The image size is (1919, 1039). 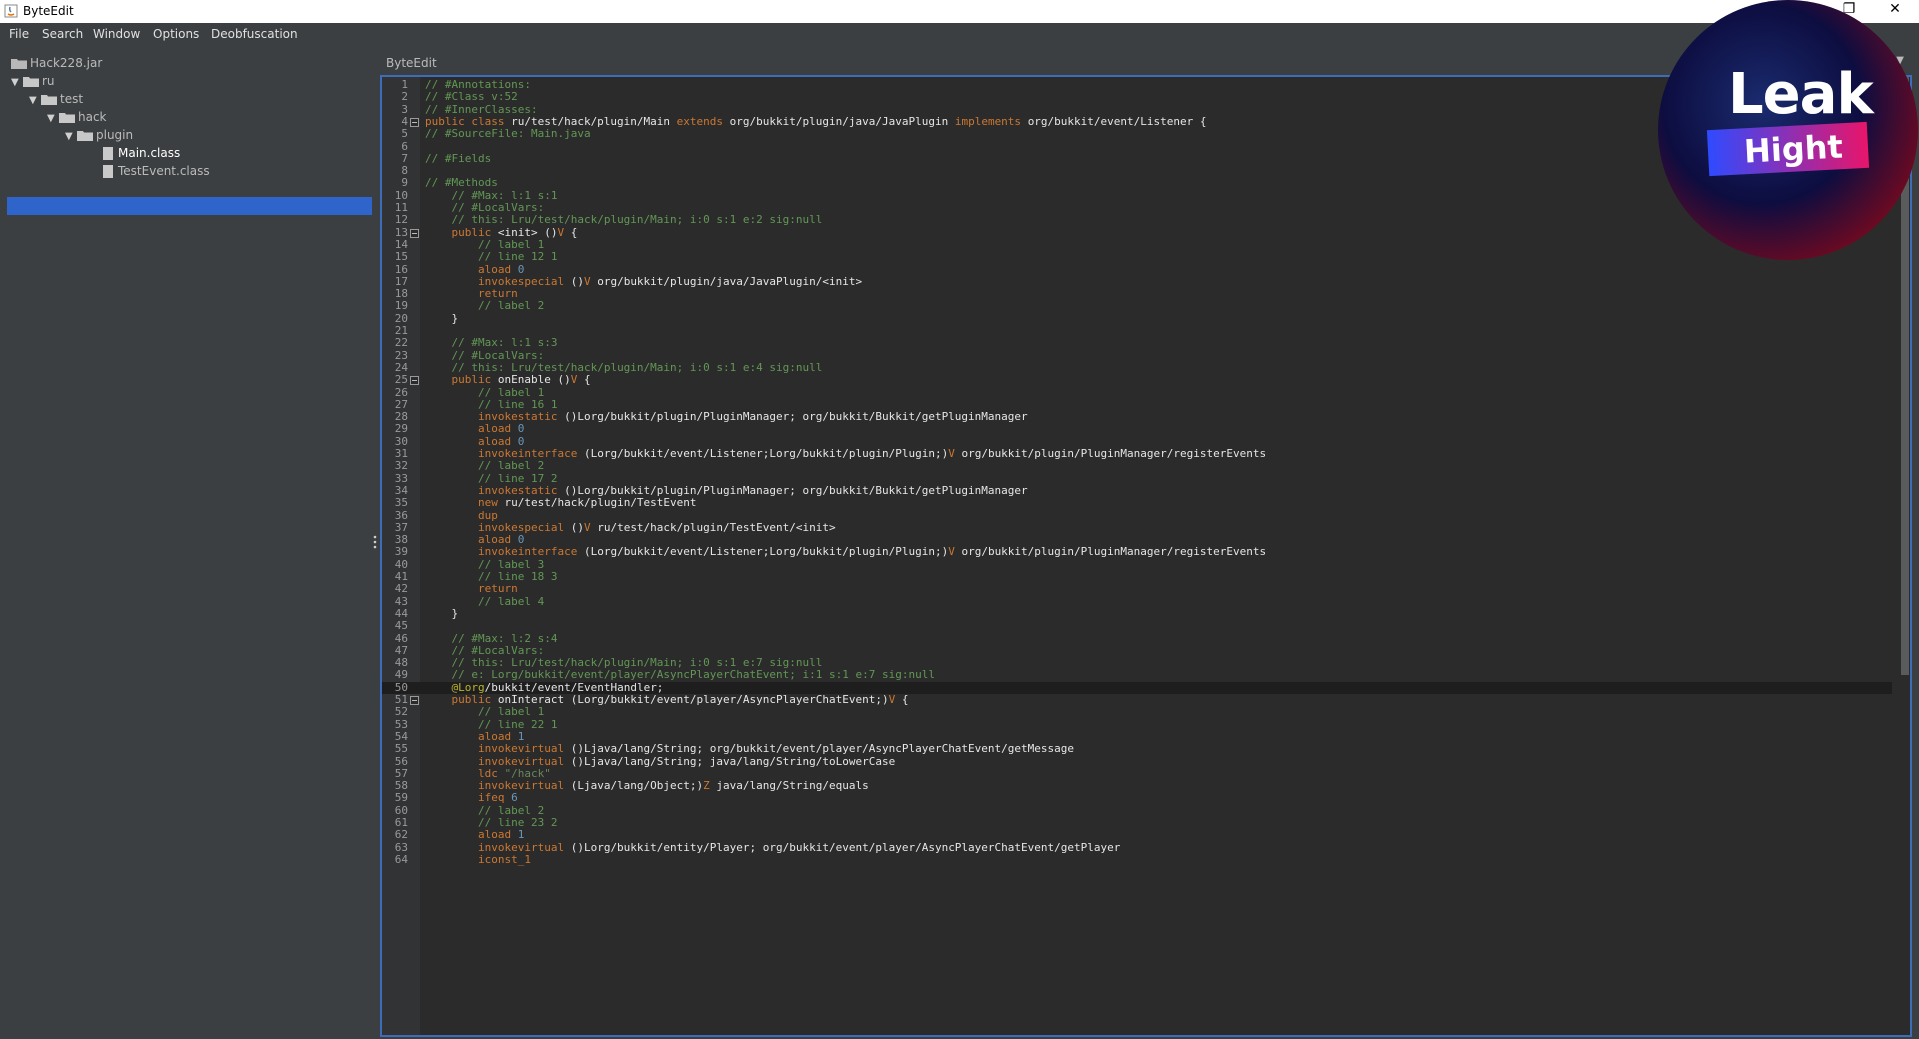 What do you see at coordinates (401, 859) in the screenshot?
I see `line-number: 64` at bounding box center [401, 859].